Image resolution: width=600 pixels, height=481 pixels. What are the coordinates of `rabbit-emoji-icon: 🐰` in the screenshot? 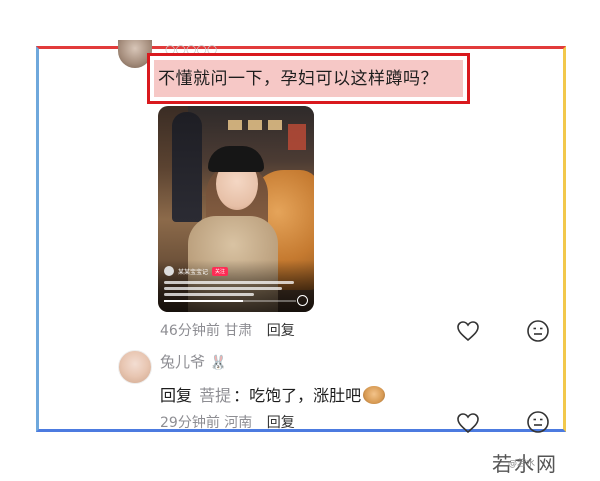 It's located at (218, 363).